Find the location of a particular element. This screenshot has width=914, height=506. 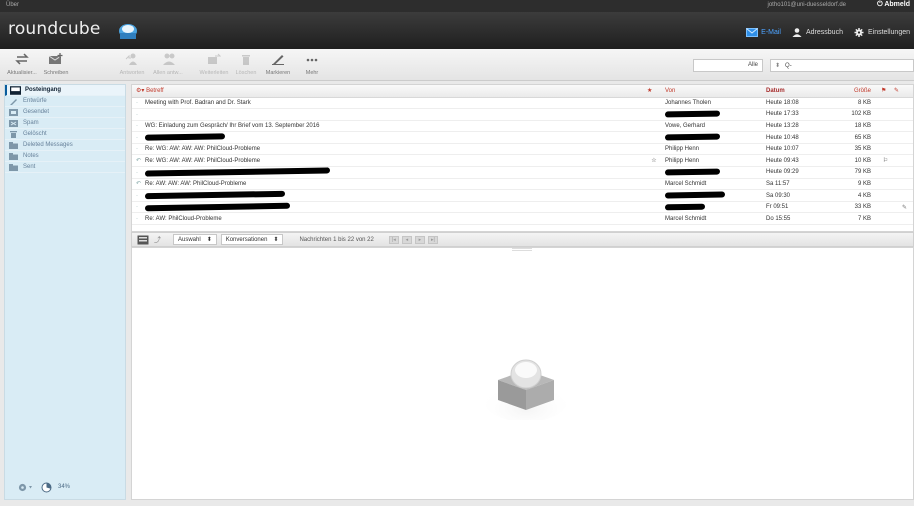

attachment-column-header: ✎ is located at coordinates (901, 91).